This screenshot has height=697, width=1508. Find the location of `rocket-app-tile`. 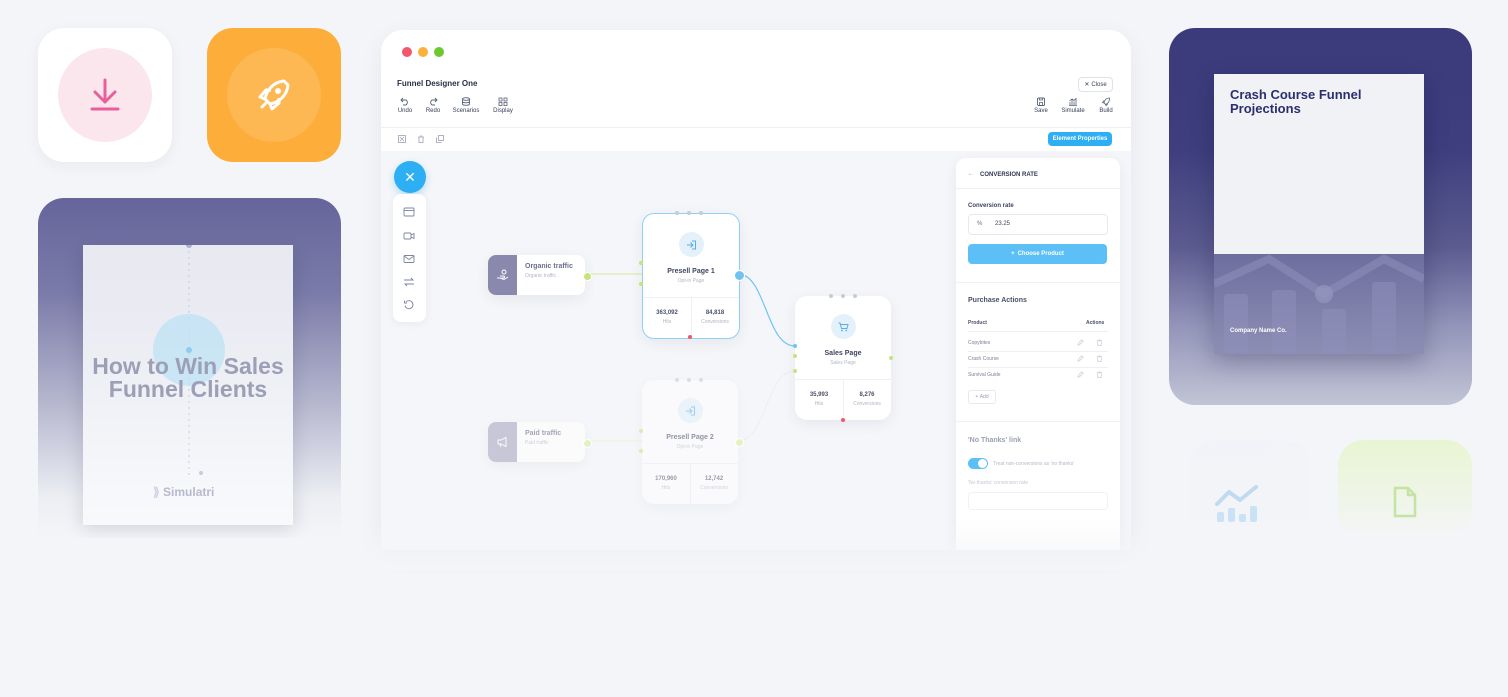

rocket-app-tile is located at coordinates (274, 95).